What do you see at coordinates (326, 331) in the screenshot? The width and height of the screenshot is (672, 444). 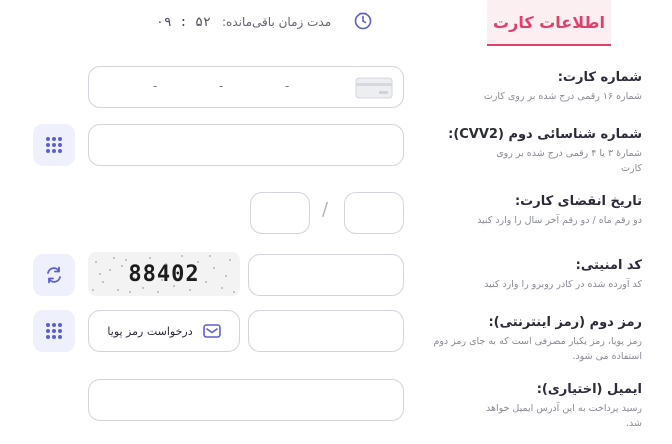 I see `pin2-input` at bounding box center [326, 331].